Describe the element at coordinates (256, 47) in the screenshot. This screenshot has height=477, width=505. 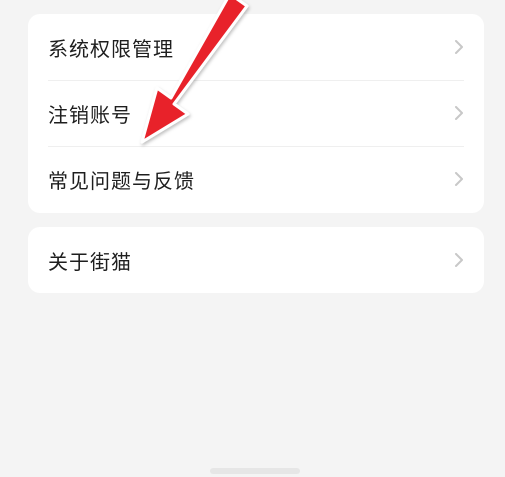
I see `menu-item-system-permissions: 系统权限管理` at that location.